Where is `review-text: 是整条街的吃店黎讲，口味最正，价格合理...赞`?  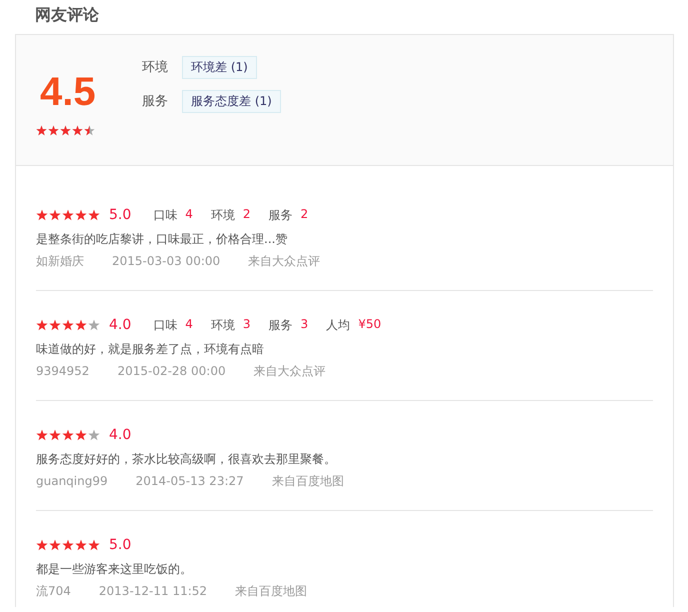
review-text: 是整条街的吃店黎讲，口味最正，价格合理...赞 is located at coordinates (162, 239).